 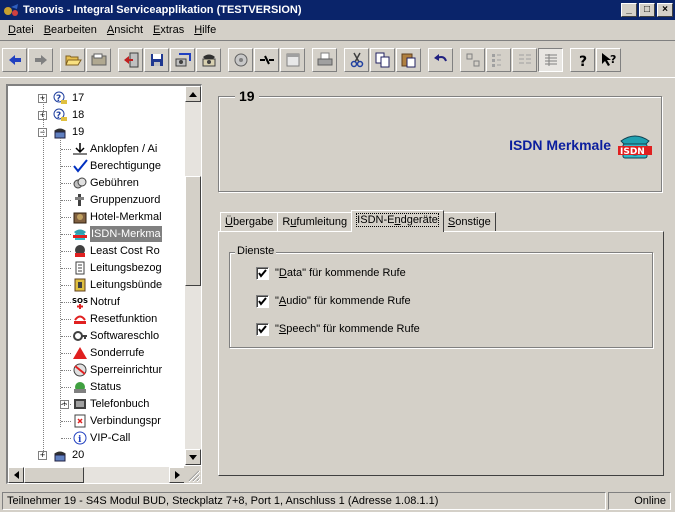 I want to click on exit-button, so click(x=130, y=60).